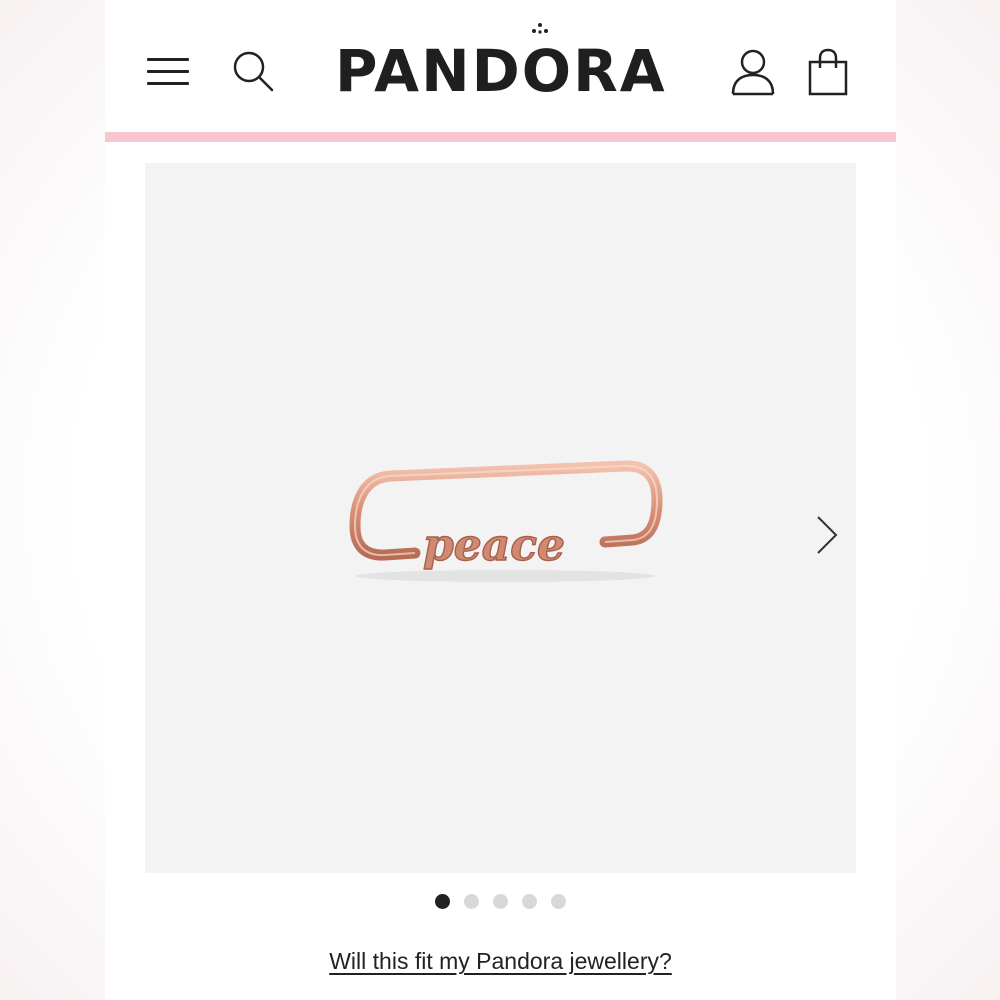 The width and height of the screenshot is (1000, 1000). What do you see at coordinates (828, 72) in the screenshot?
I see `shopping-bag-icon` at bounding box center [828, 72].